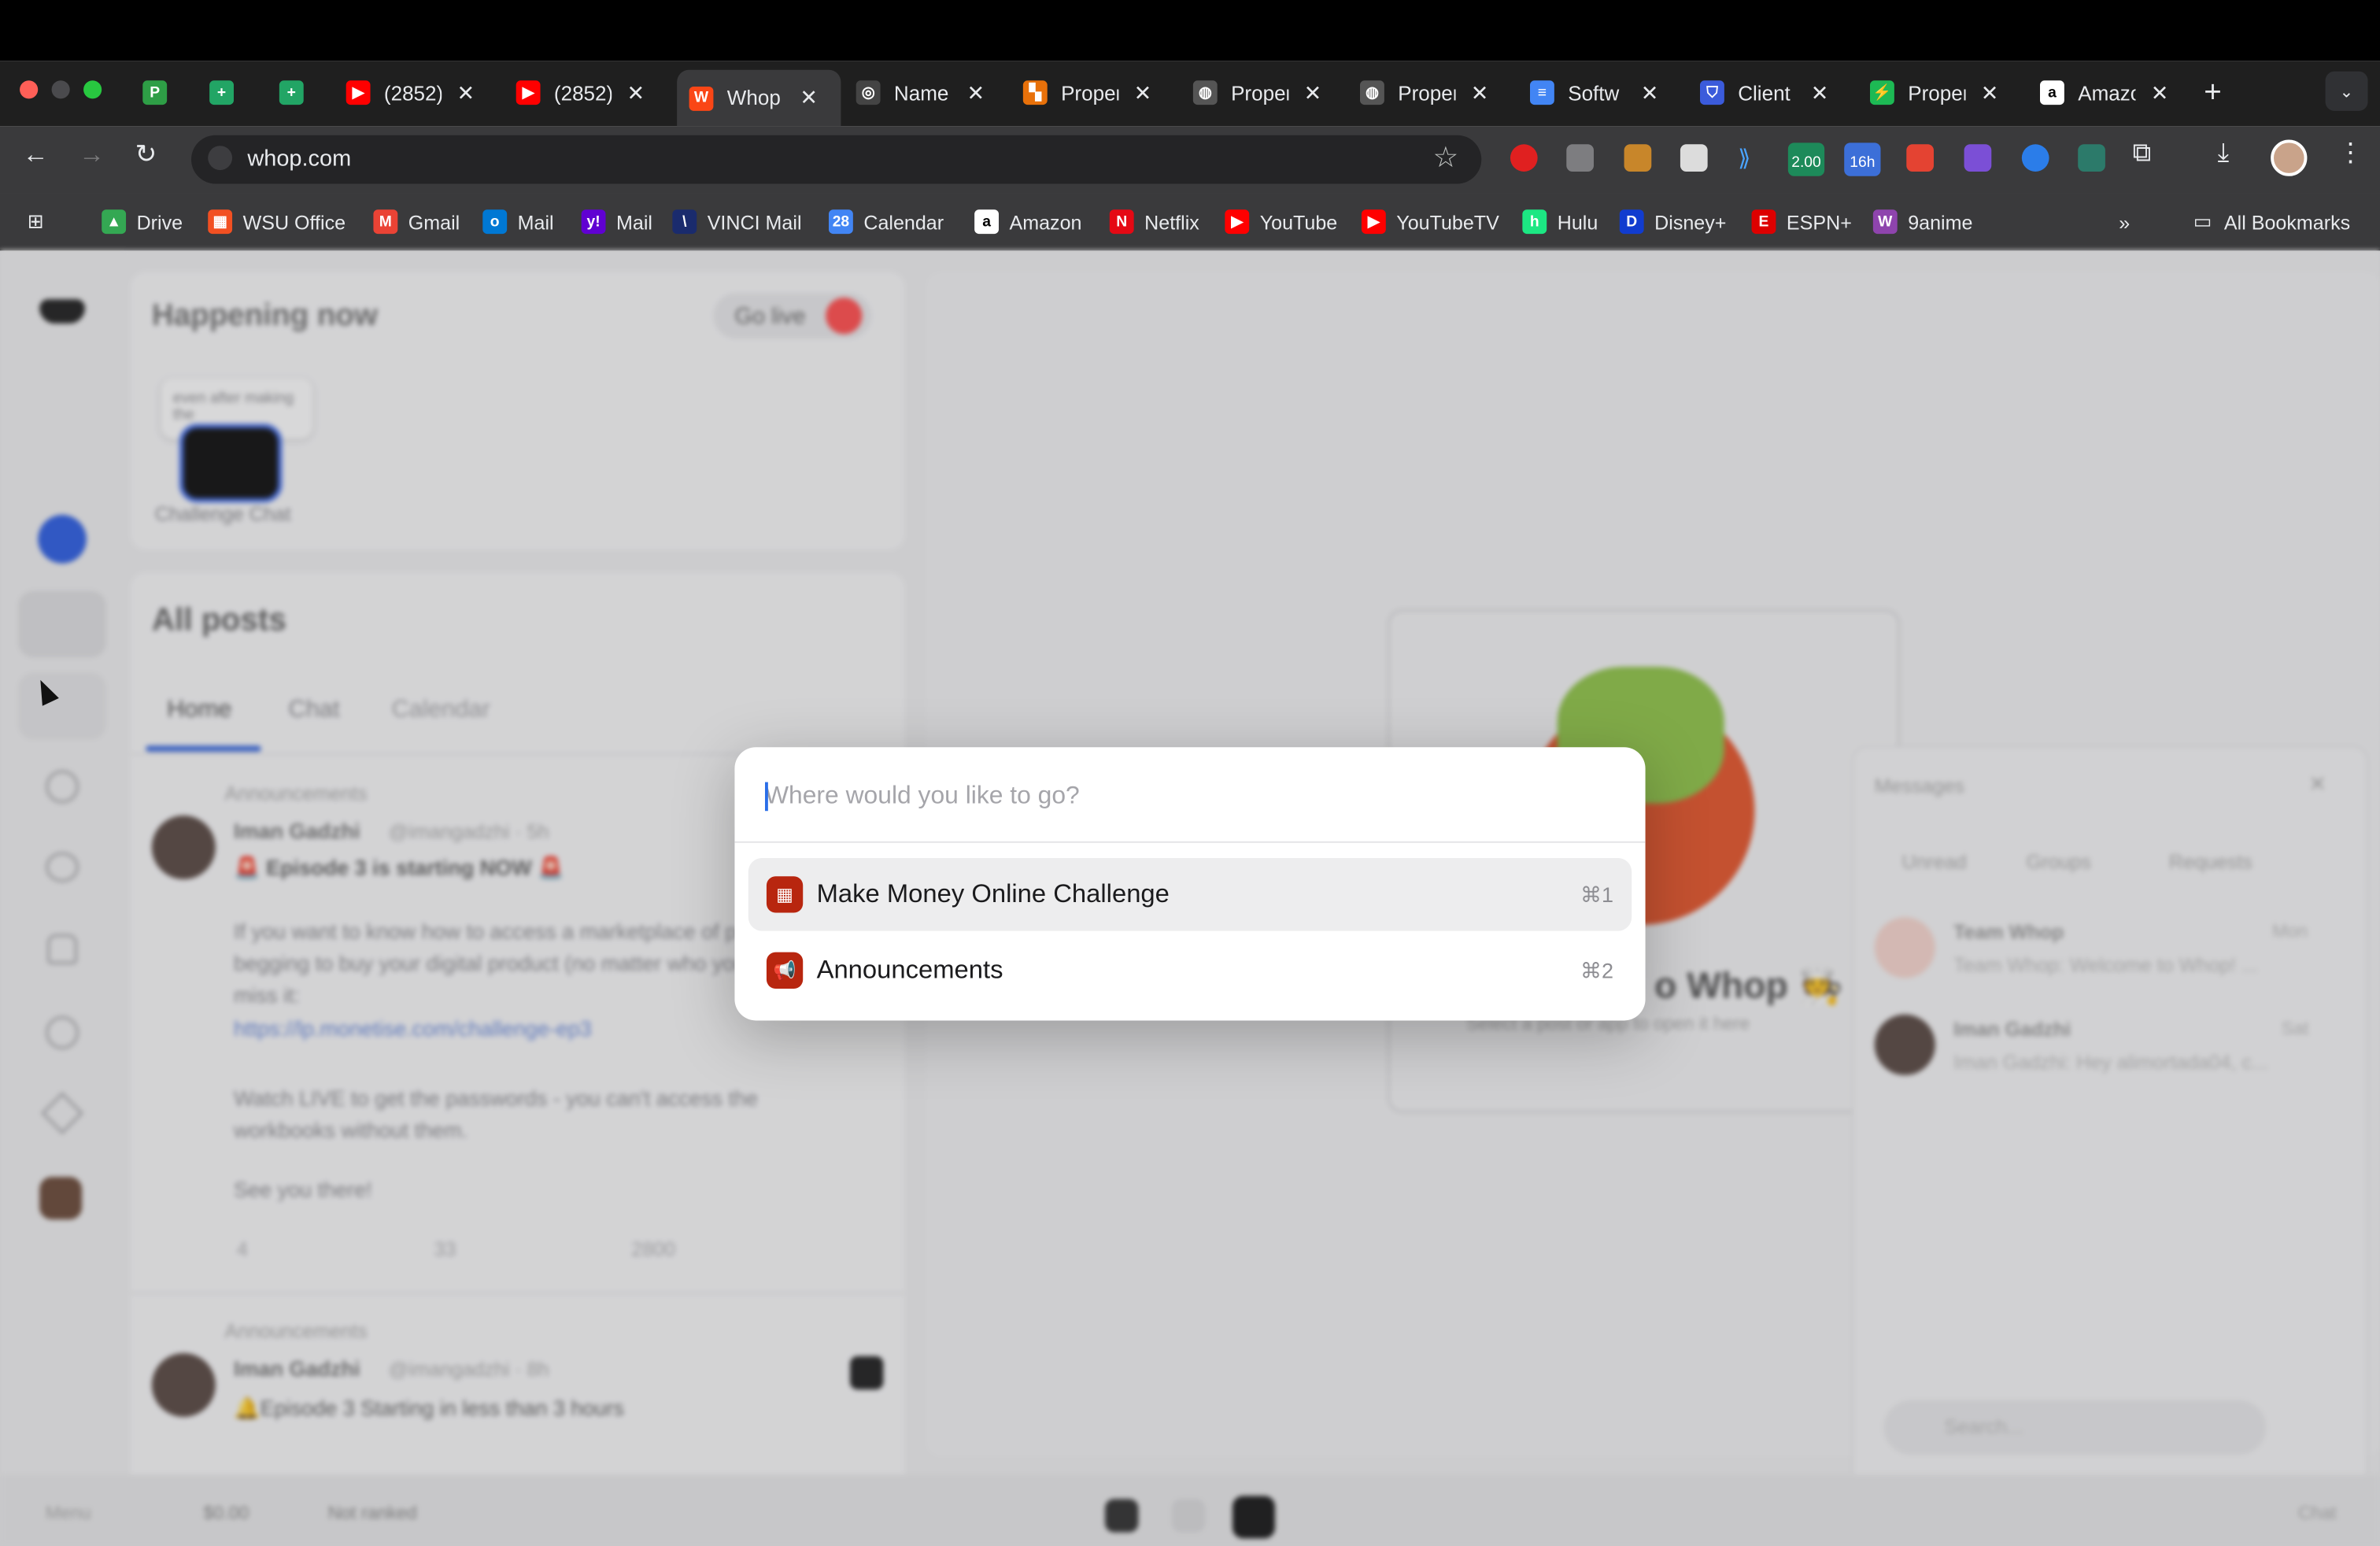  What do you see at coordinates (1806, 159) in the screenshot?
I see `extension-badge-icon: 2.00` at bounding box center [1806, 159].